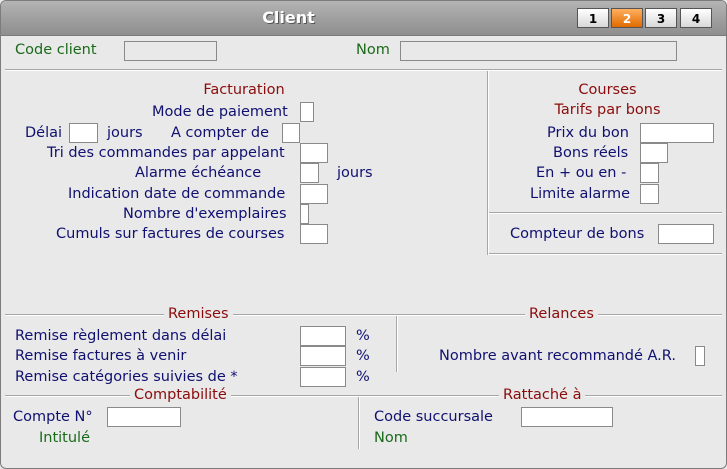 The image size is (727, 469). Describe the element at coordinates (607, 110) in the screenshot. I see `courses-subtitle: Tarifs par bons` at that location.